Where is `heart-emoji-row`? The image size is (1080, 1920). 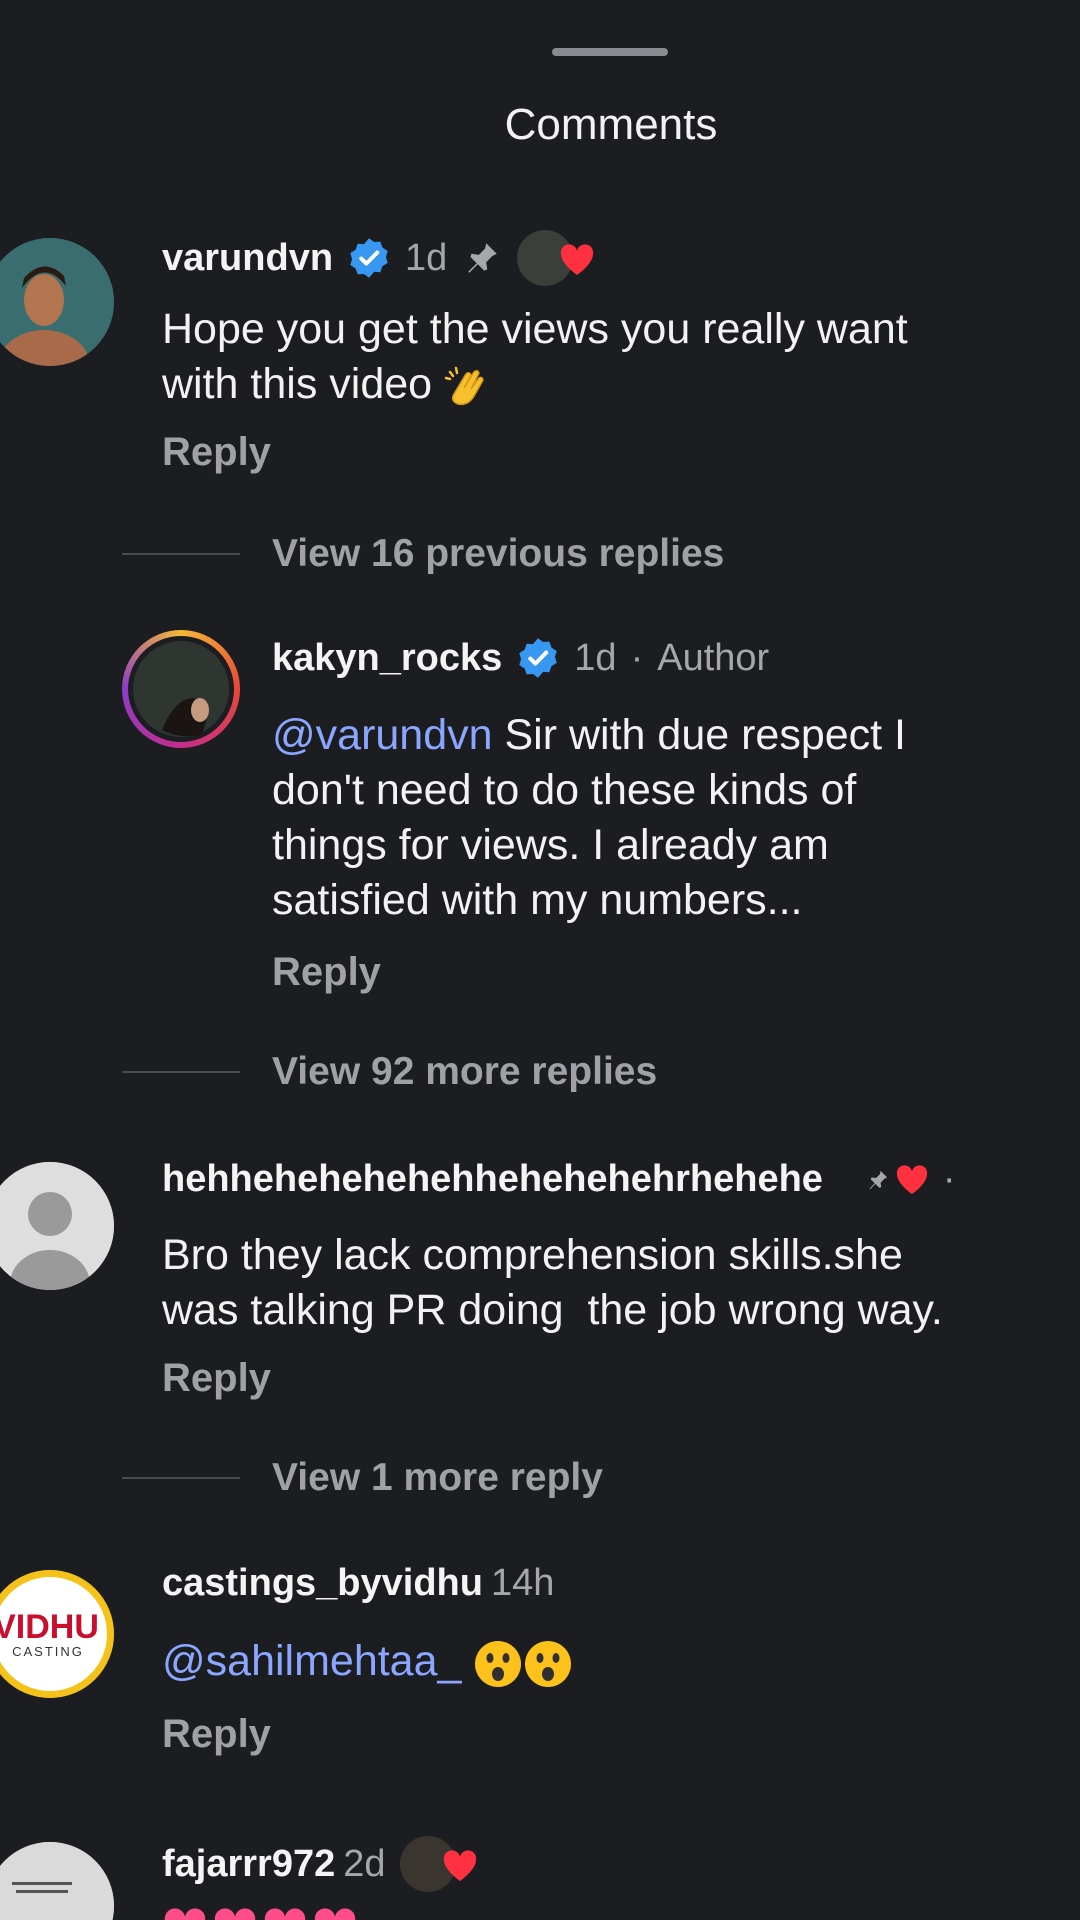
heart-emoji-row is located at coordinates (260, 1914).